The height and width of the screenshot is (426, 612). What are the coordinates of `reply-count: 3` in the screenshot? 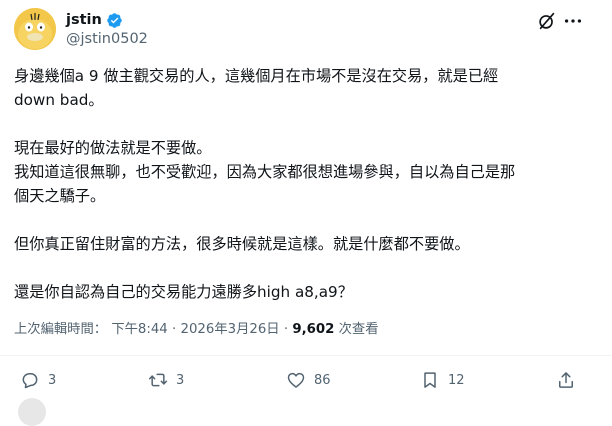 It's located at (52, 380).